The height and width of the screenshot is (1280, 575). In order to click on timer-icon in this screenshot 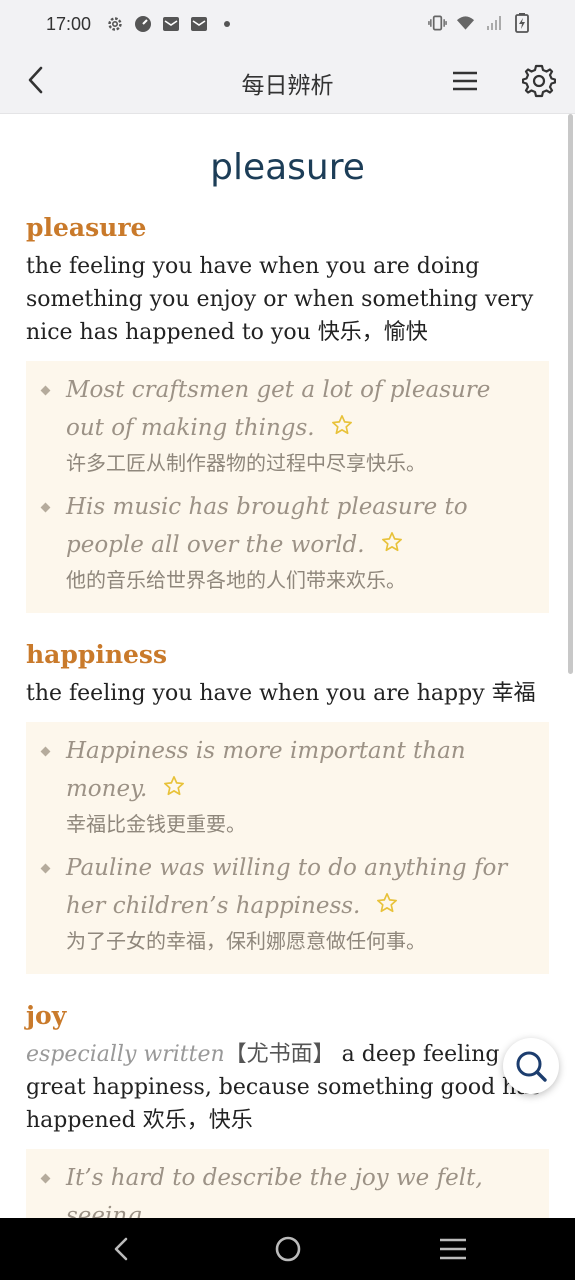, I will do `click(142, 24)`.